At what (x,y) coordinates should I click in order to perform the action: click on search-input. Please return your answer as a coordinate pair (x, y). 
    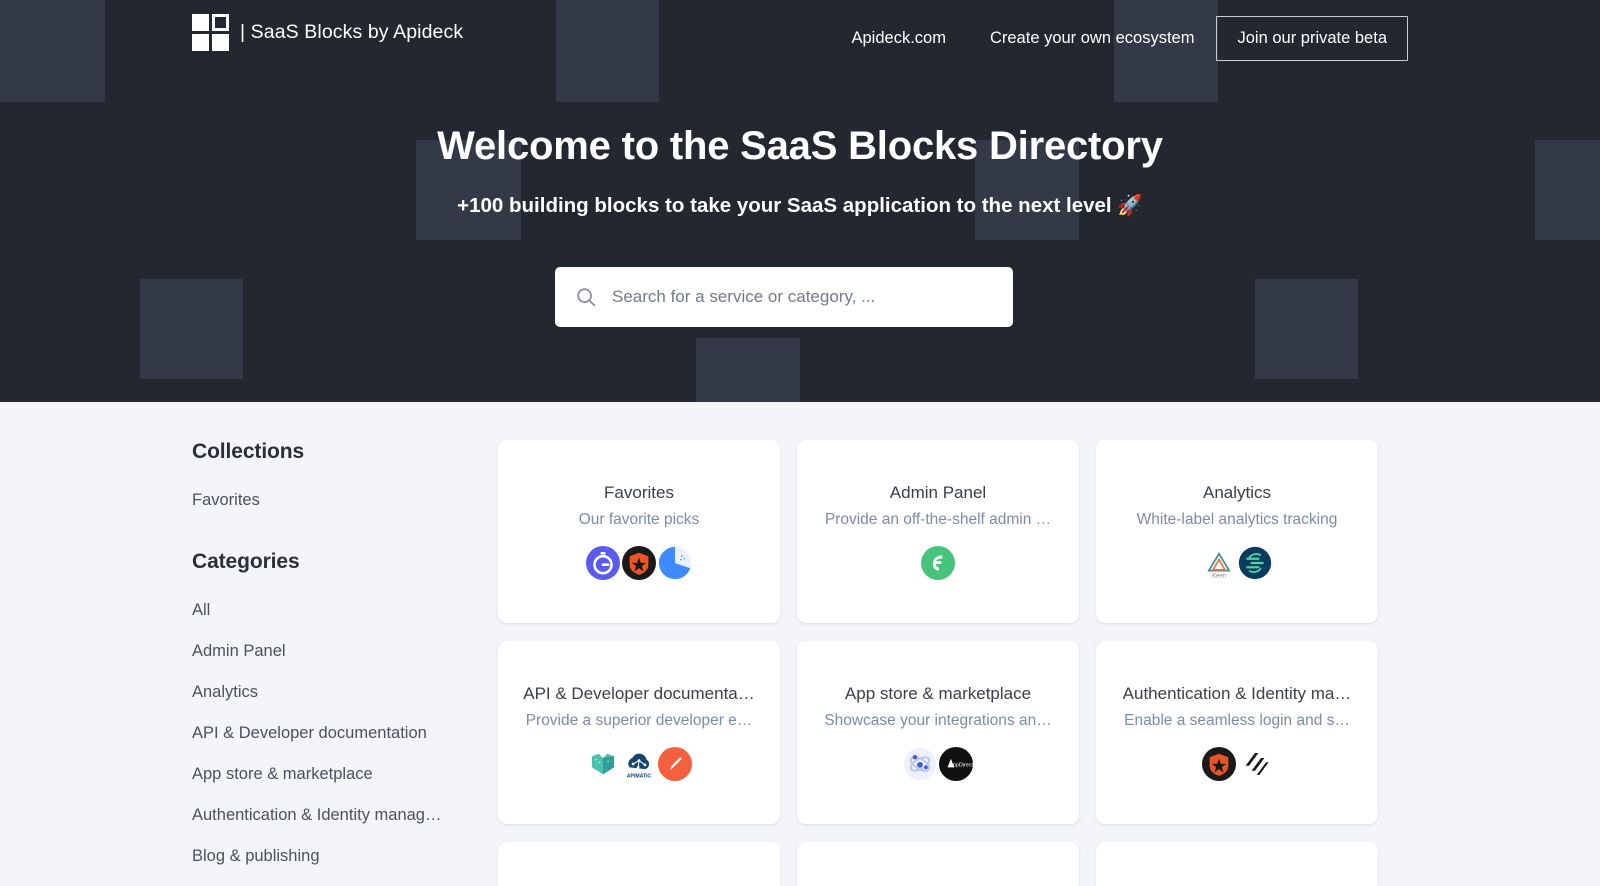
    Looking at the image, I should click on (802, 297).